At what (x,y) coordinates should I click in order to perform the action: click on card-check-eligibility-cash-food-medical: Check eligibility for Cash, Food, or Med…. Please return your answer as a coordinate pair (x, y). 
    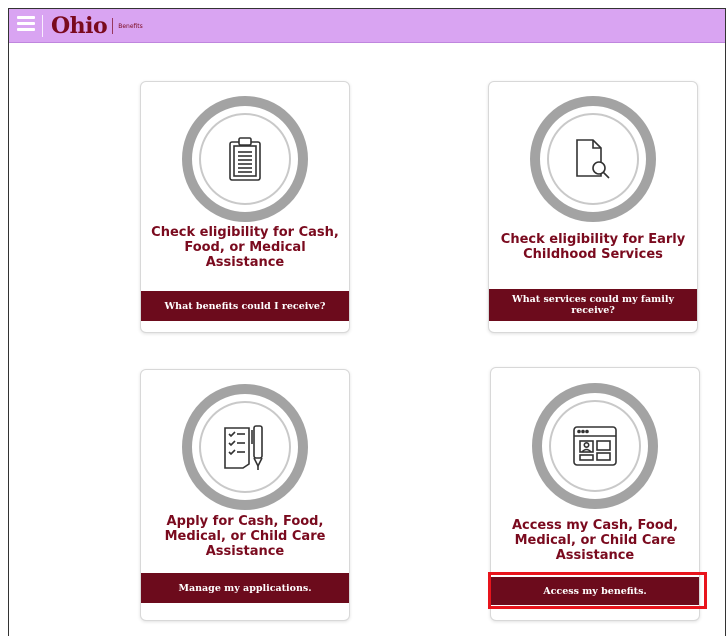
    Looking at the image, I should click on (245, 207).